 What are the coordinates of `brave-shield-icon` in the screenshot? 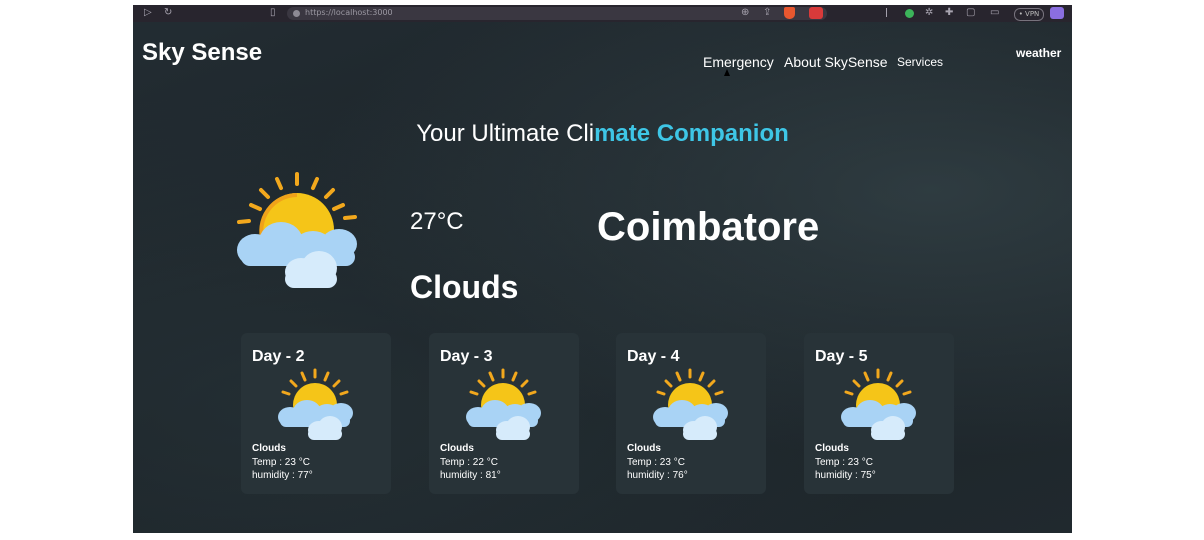 It's located at (789, 13).